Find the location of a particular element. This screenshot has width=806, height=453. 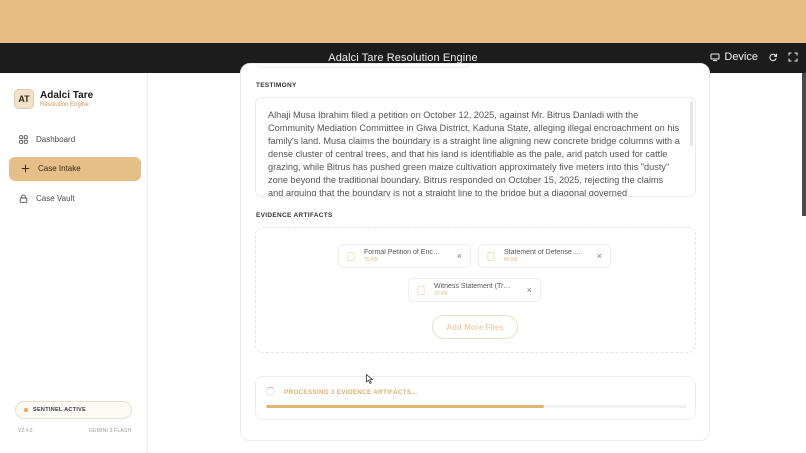

model-label: GEMINI 3 FLASH is located at coordinates (110, 431).